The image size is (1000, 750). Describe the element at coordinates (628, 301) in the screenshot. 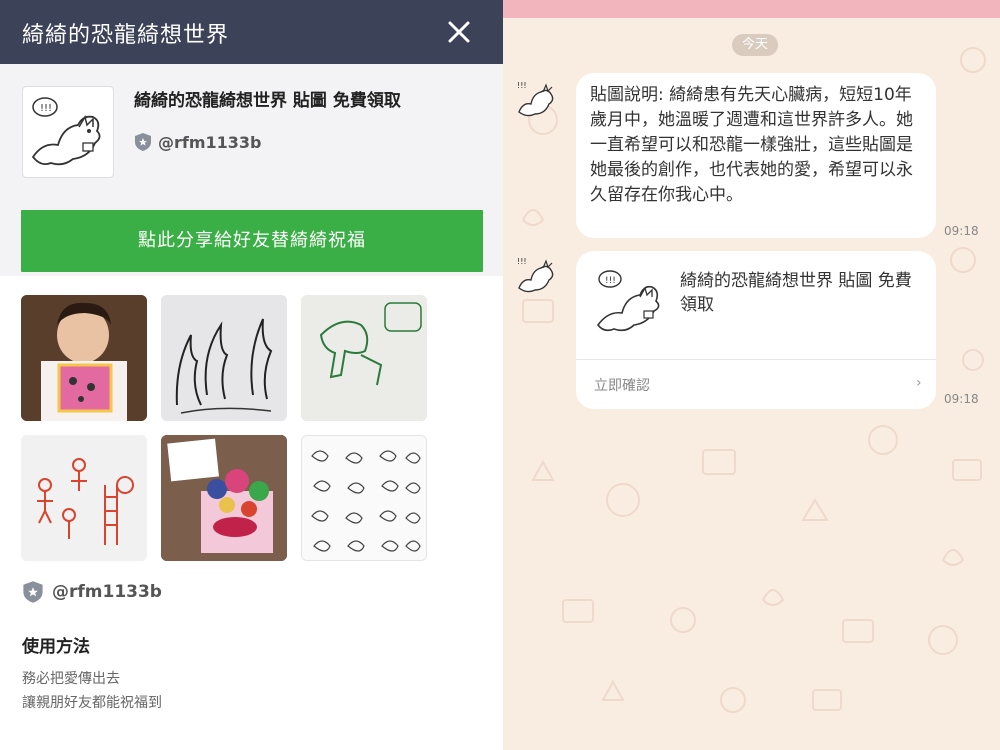

I see `sticker-card-image: !!!` at that location.